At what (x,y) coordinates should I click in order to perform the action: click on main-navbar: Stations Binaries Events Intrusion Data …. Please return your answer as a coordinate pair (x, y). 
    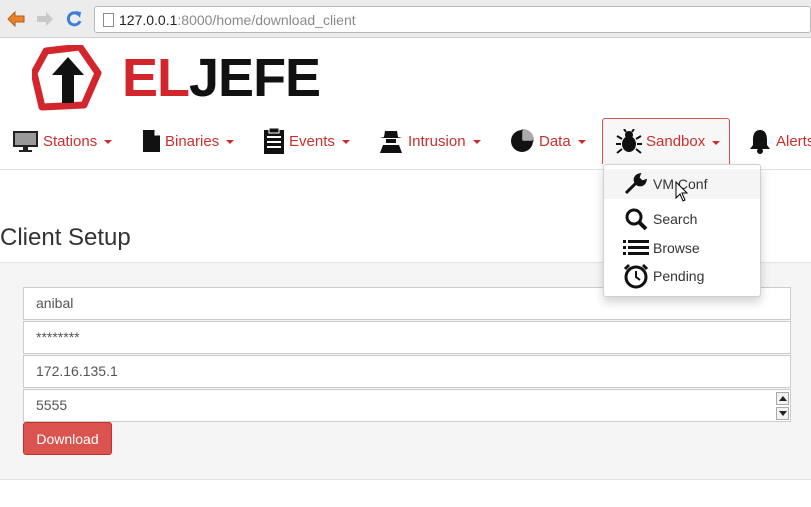
    Looking at the image, I should click on (405, 144).